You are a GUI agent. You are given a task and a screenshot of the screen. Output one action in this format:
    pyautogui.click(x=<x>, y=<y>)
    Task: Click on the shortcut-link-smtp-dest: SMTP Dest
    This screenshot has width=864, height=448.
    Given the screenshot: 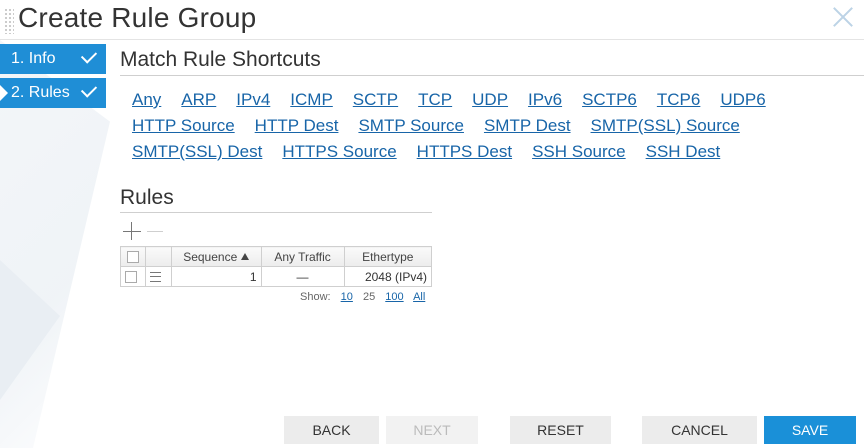 What is the action you would take?
    pyautogui.click(x=527, y=126)
    